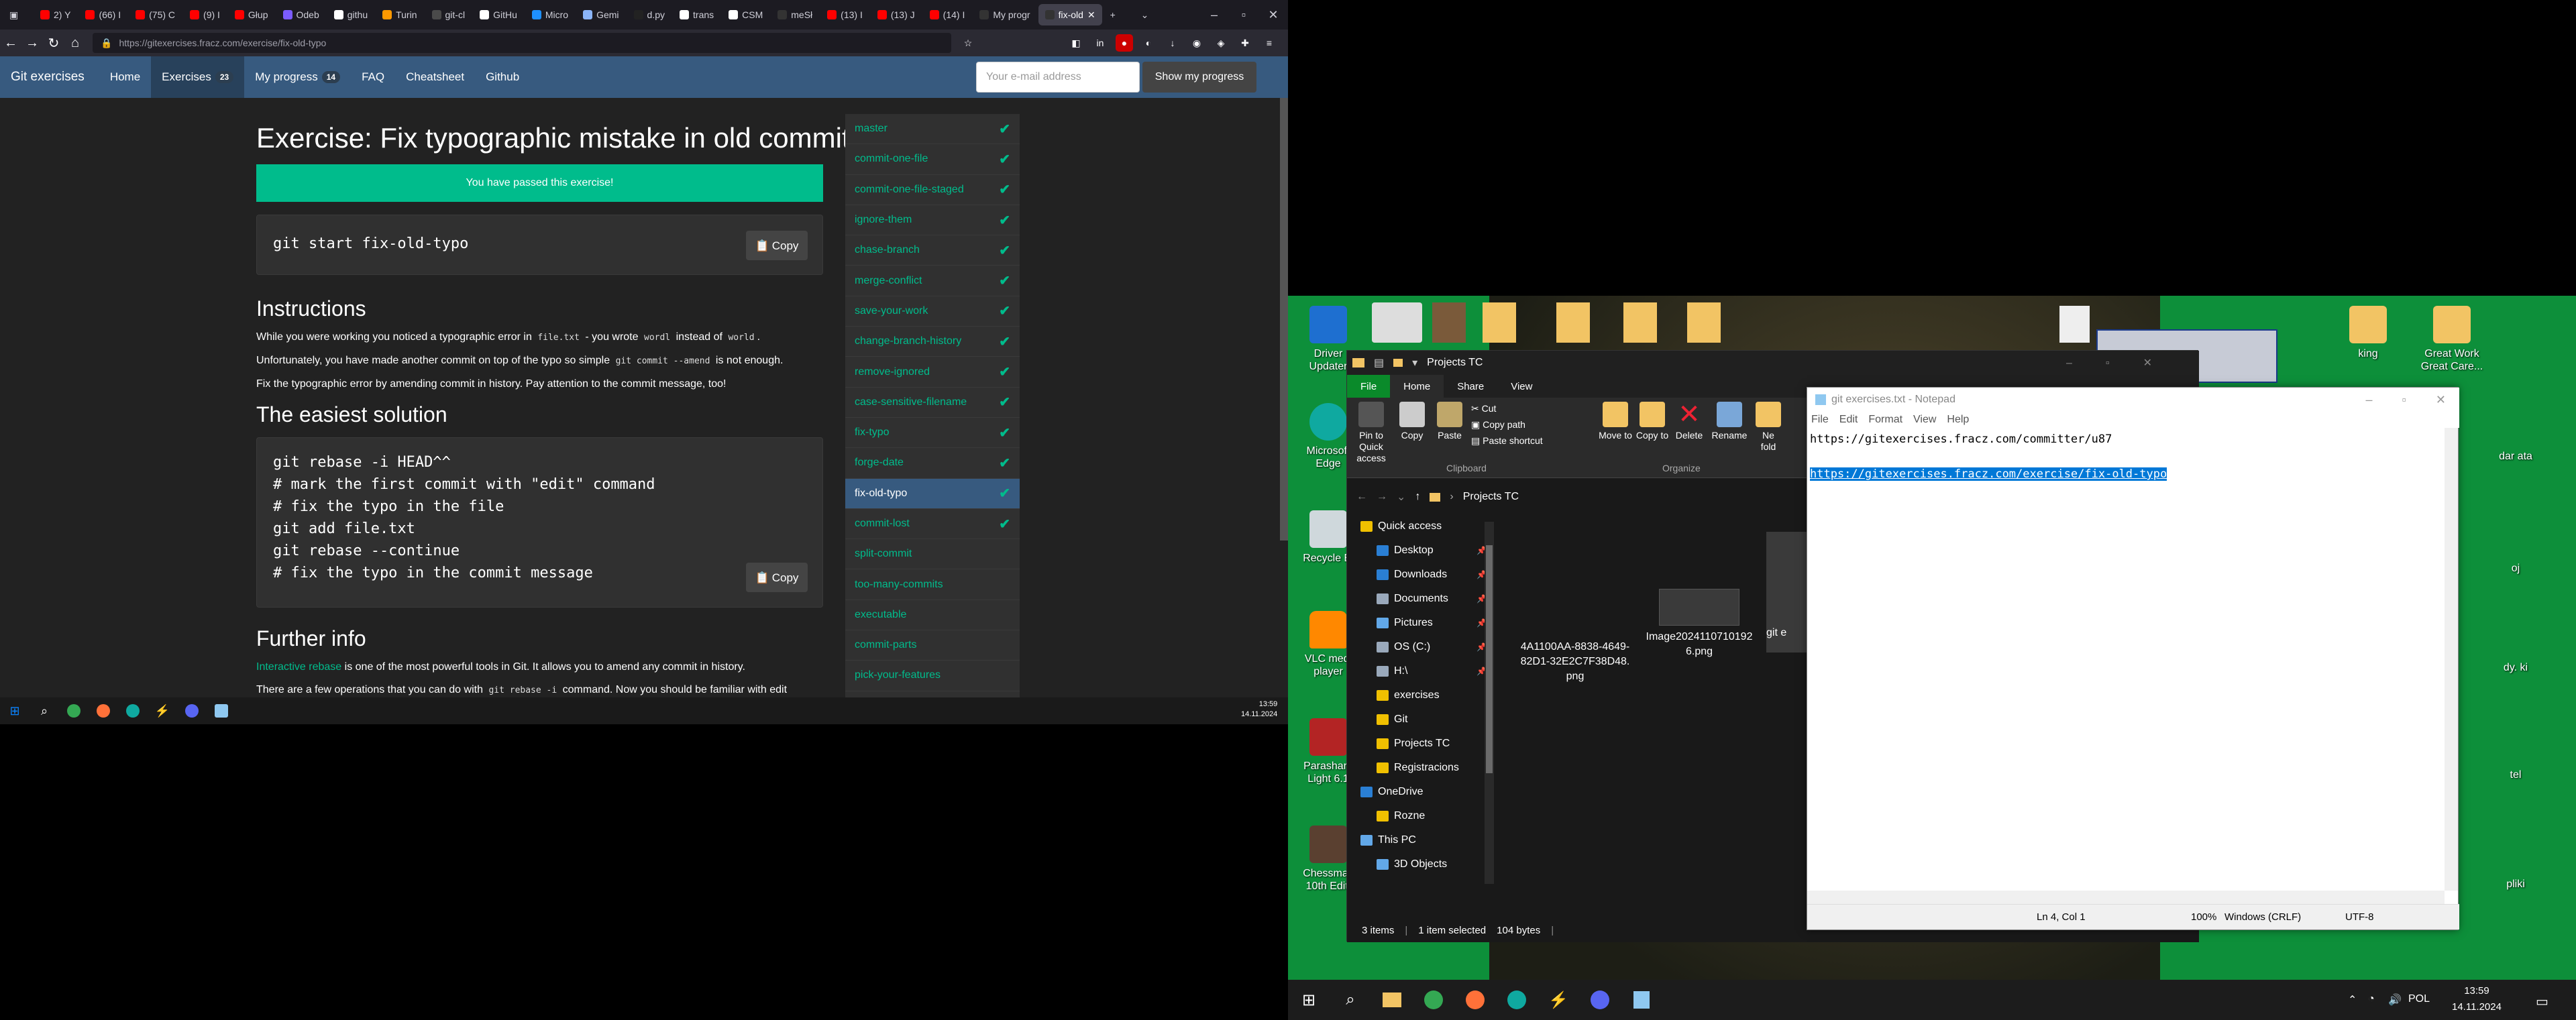 The height and width of the screenshot is (1020, 2576). Describe the element at coordinates (435, 77) in the screenshot. I see `nav-cheatsheet: Cheatsheet` at that location.